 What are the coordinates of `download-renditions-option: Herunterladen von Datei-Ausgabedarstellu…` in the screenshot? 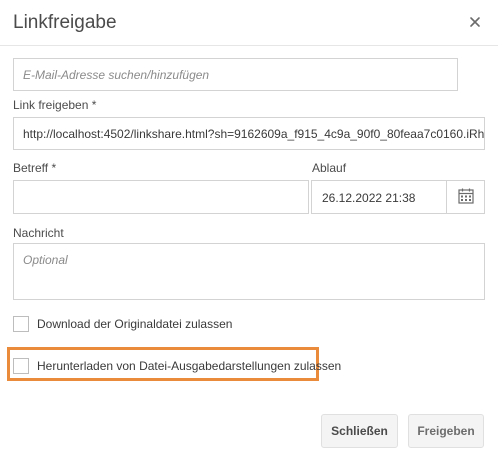 It's located at (177, 366).